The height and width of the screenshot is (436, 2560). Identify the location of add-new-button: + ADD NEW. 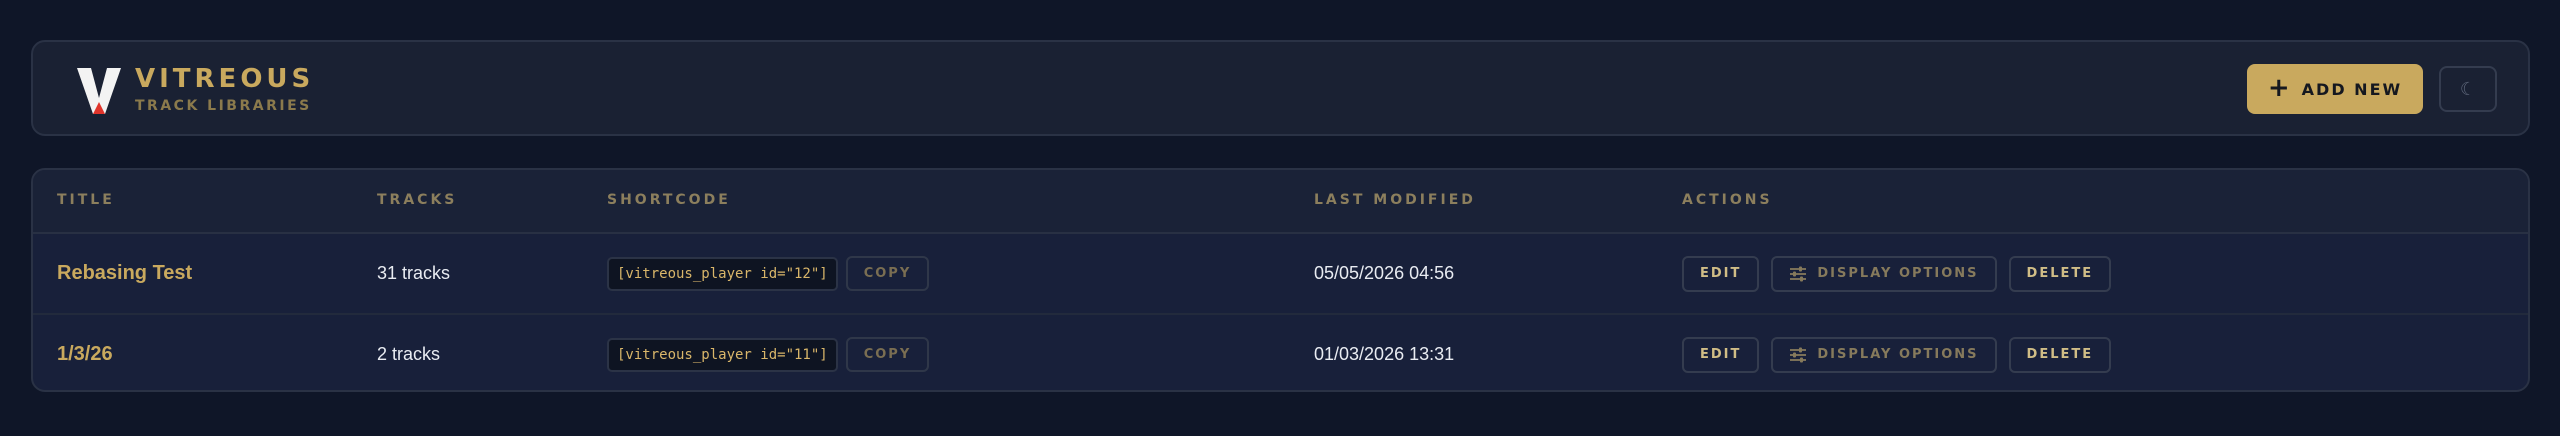
(2335, 89).